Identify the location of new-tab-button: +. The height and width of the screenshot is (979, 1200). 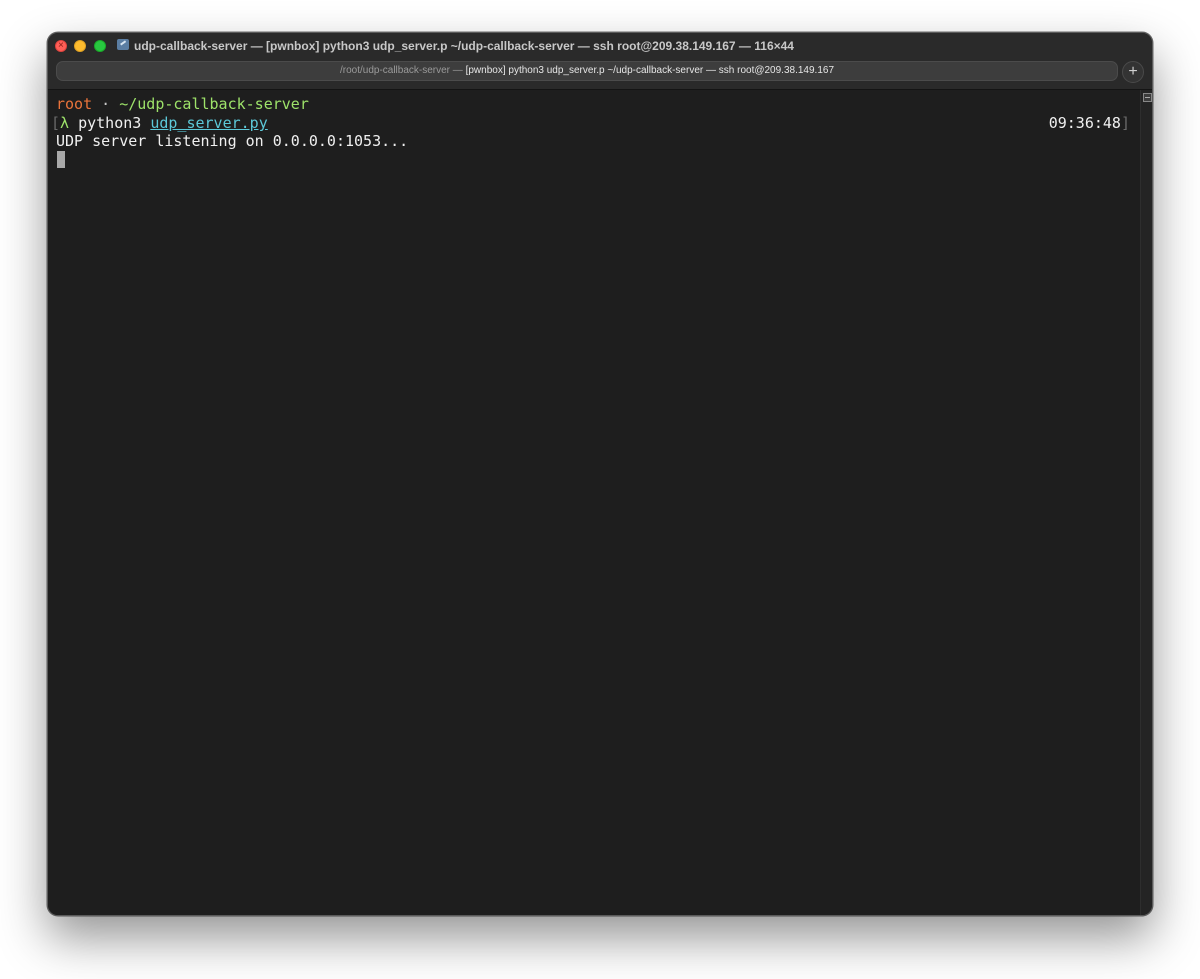
(1133, 72).